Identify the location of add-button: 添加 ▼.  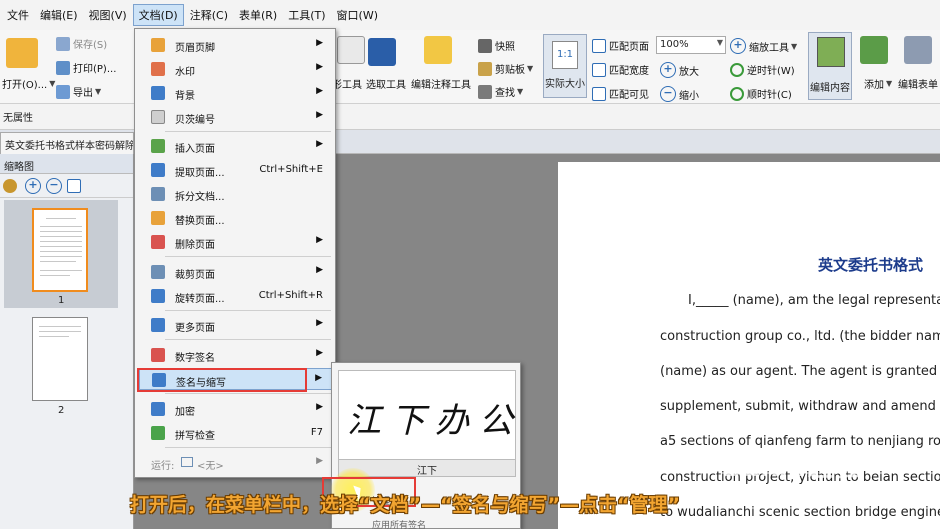
(878, 83).